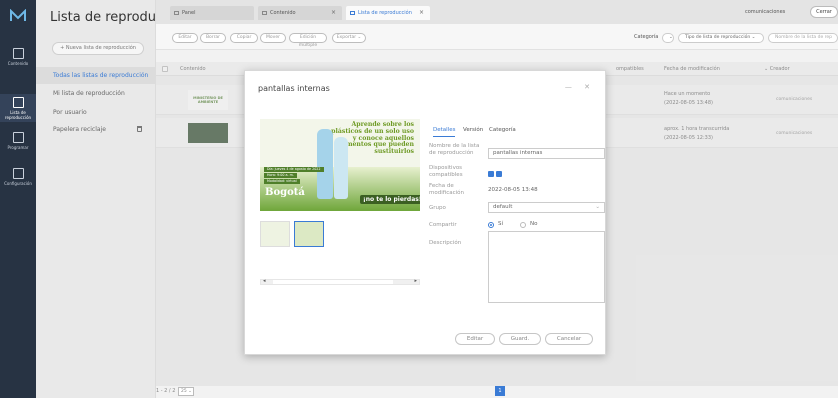 Image resolution: width=838 pixels, height=398 pixels. What do you see at coordinates (212, 13) in the screenshot?
I see `tab-panel: Panel` at bounding box center [212, 13].